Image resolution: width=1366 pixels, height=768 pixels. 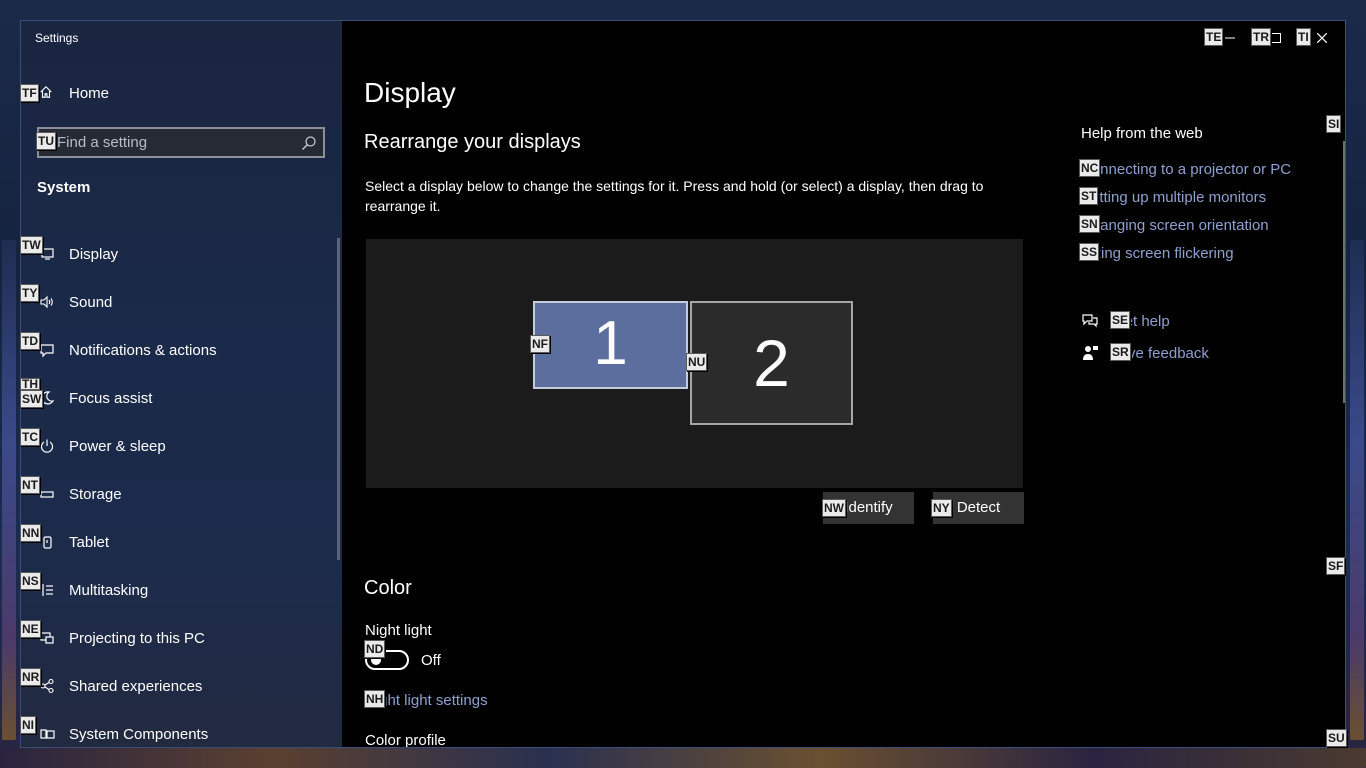 I want to click on system-heading: System, so click(x=64, y=187).